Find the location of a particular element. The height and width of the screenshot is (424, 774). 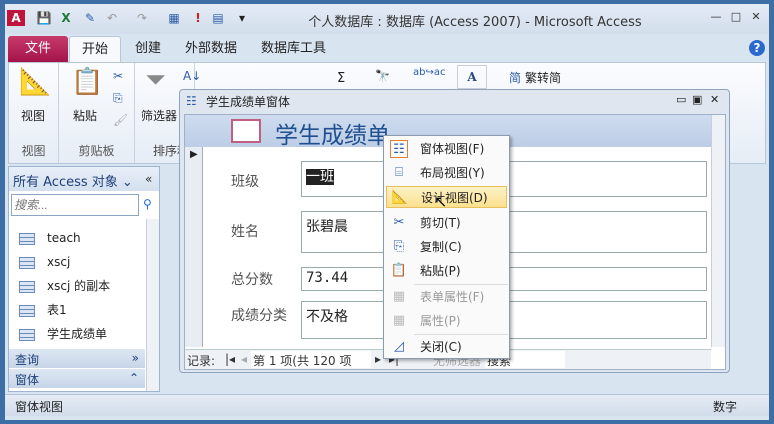

scissors-icon: ✂ is located at coordinates (399, 222).